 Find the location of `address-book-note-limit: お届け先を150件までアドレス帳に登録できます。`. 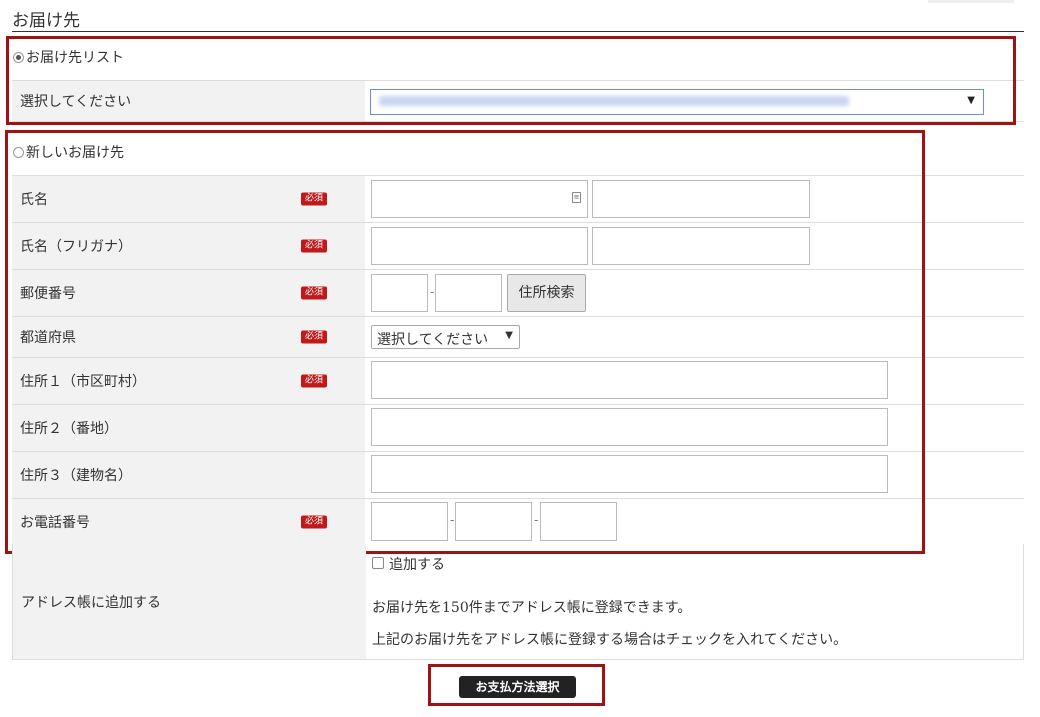

address-book-note-limit: お届け先を150件までアドレス帳に登録できます。 is located at coordinates (532, 608).